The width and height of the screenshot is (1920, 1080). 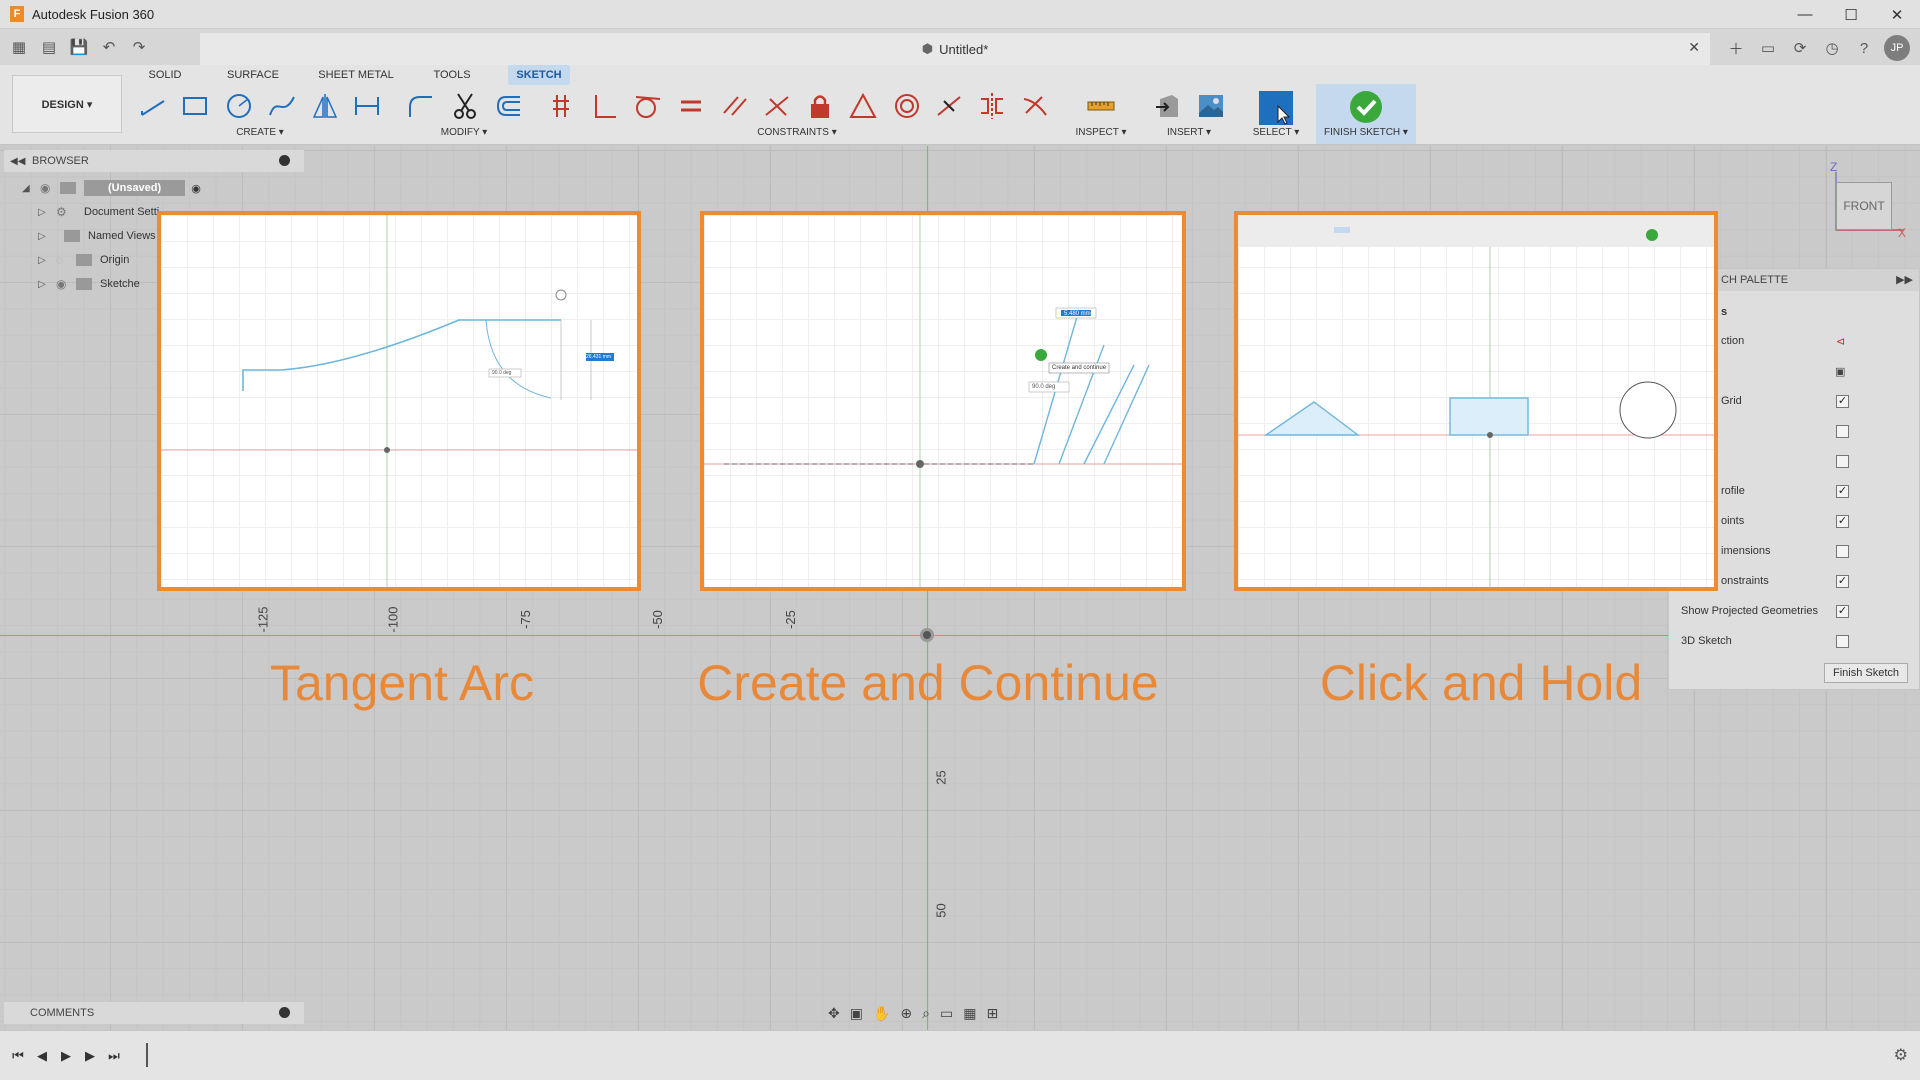 I want to click on tangent-constraint-icon, so click(x=647, y=106).